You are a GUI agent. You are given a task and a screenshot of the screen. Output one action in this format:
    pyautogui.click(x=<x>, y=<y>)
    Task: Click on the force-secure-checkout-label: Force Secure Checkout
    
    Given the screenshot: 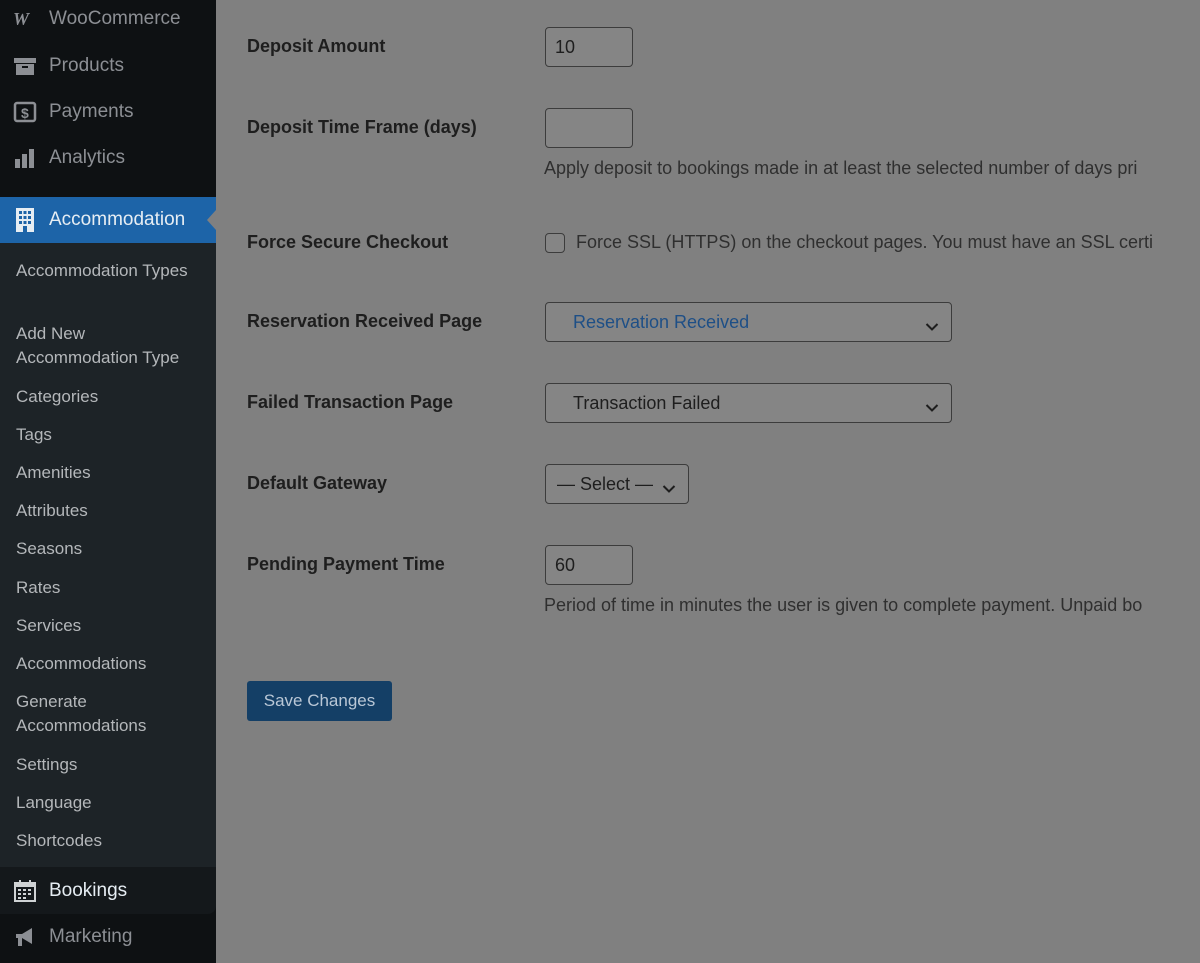 What is the action you would take?
    pyautogui.click(x=348, y=242)
    